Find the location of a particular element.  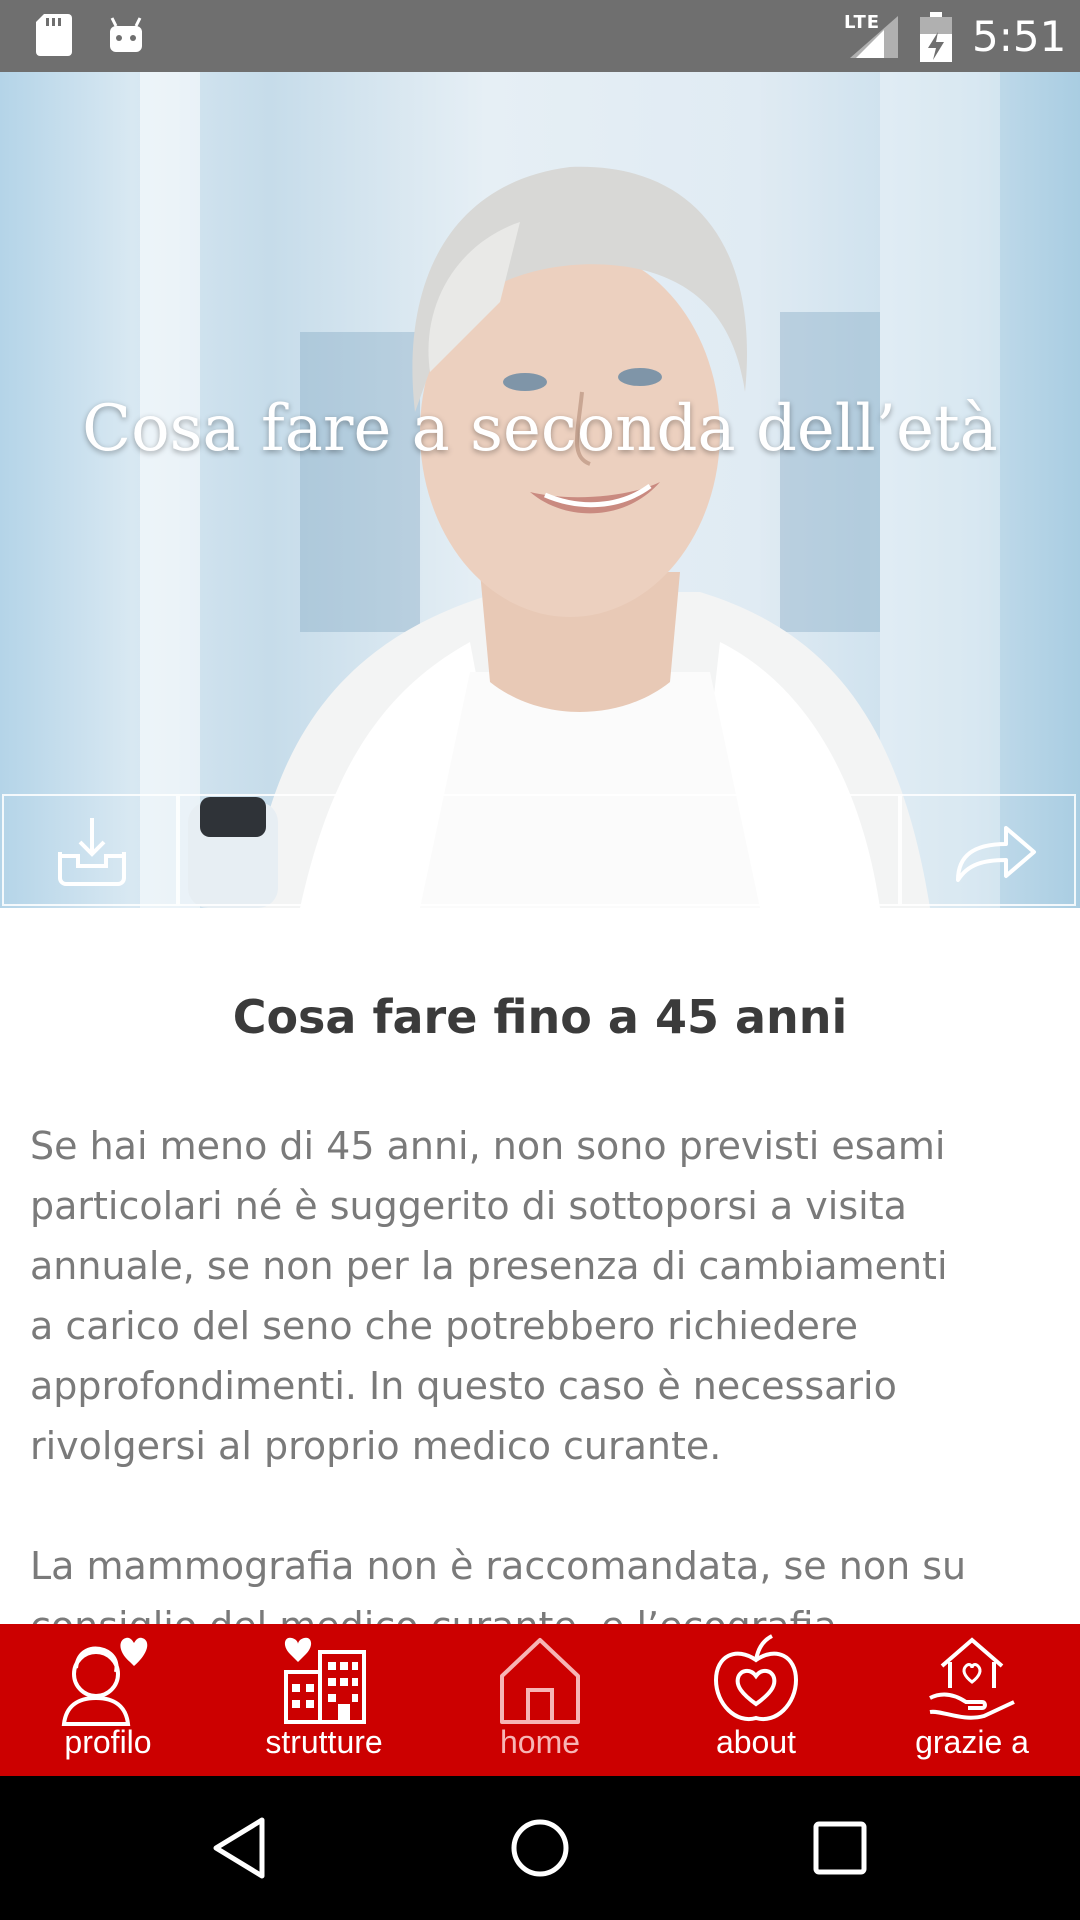

bottom-navigation: profilo strutture home about grazie a is located at coordinates (540, 1700).